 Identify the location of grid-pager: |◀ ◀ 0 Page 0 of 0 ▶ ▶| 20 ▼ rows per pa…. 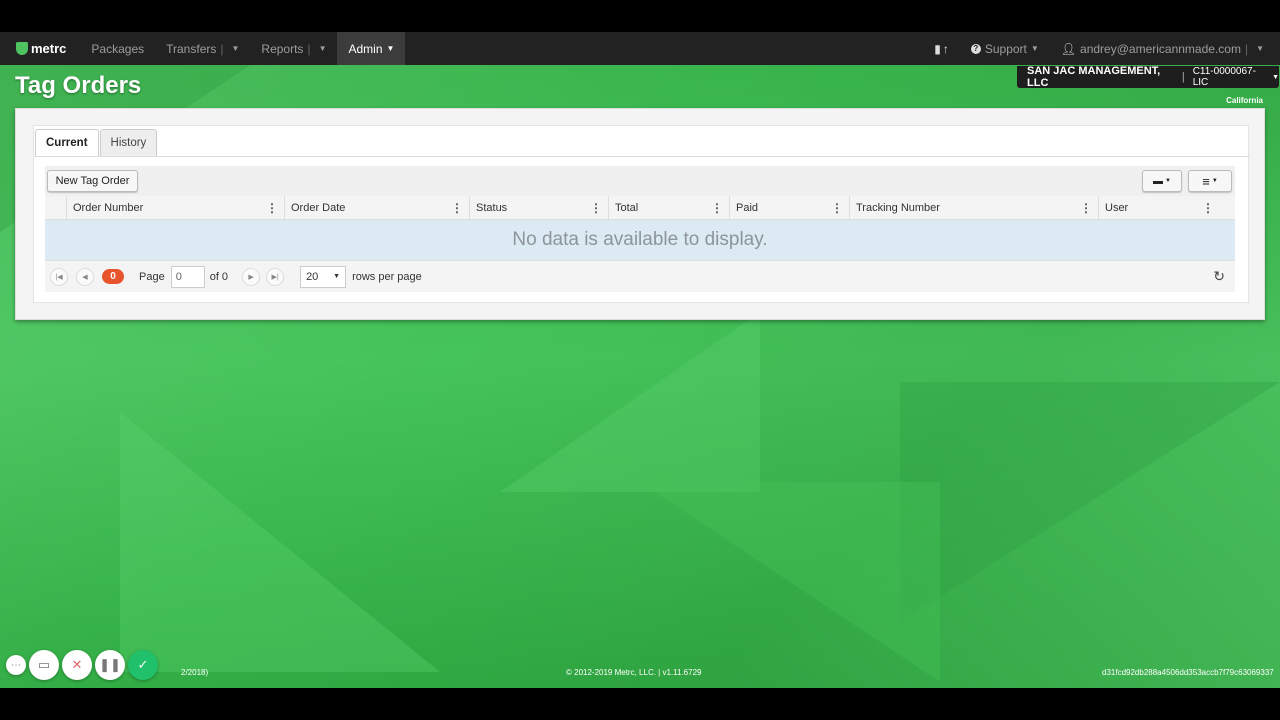
(640, 276).